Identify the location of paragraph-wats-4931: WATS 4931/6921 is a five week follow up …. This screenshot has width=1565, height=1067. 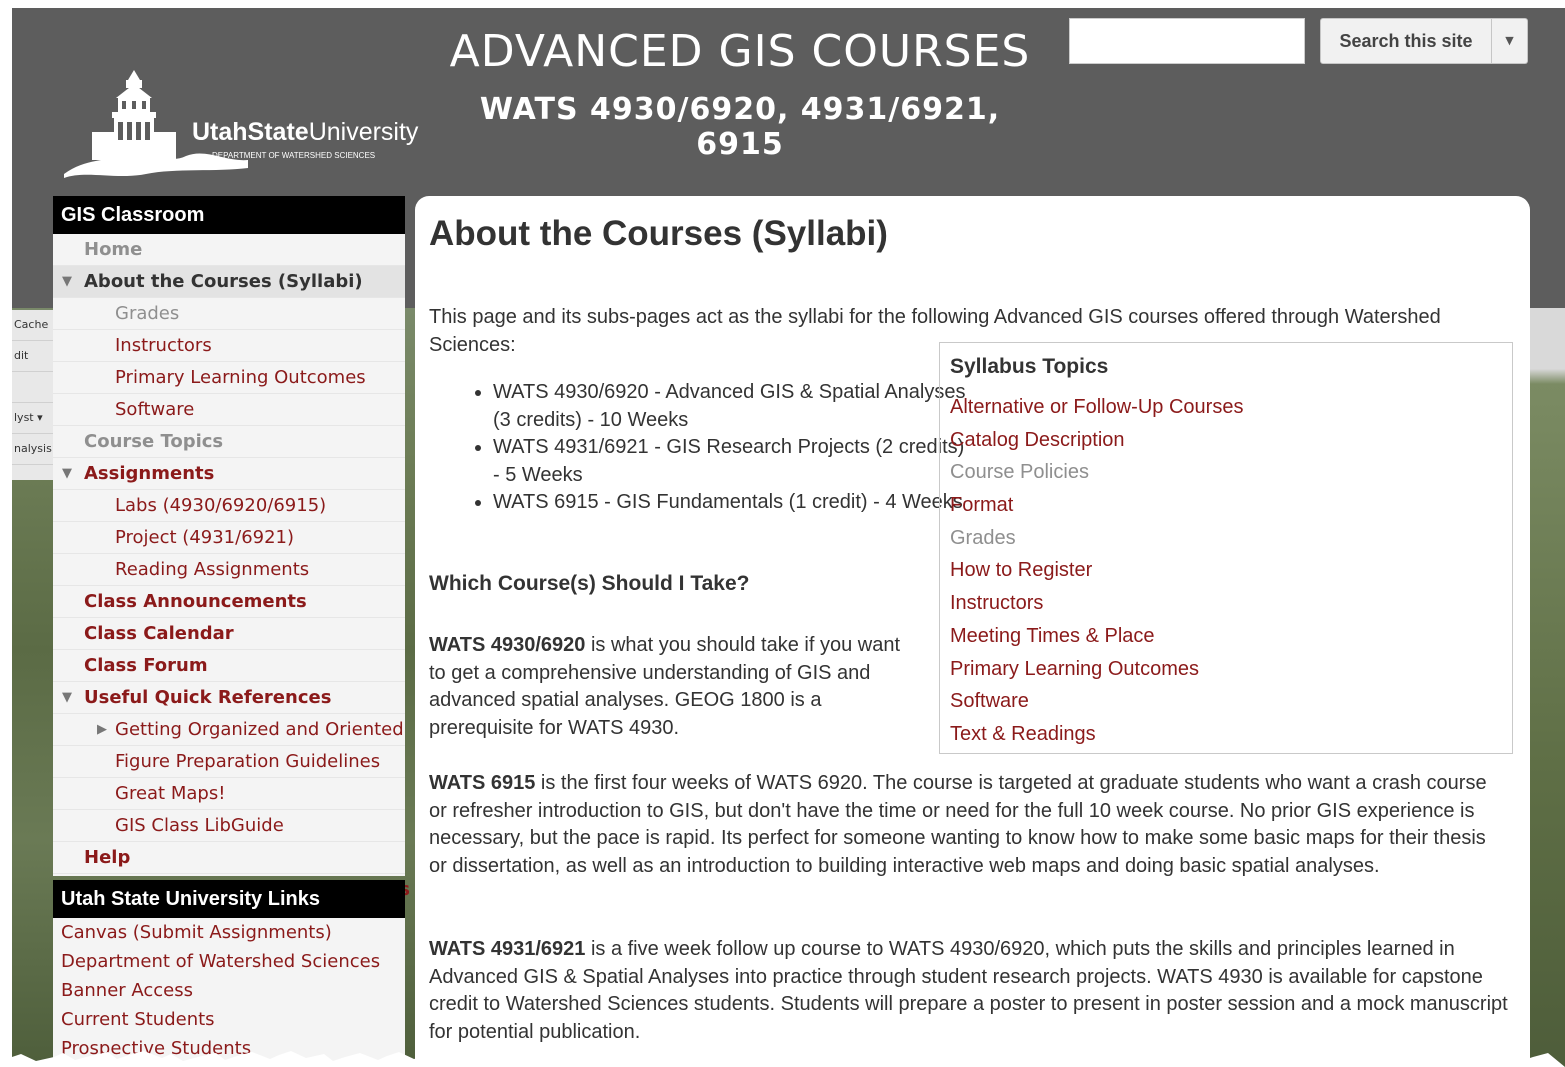
(971, 991).